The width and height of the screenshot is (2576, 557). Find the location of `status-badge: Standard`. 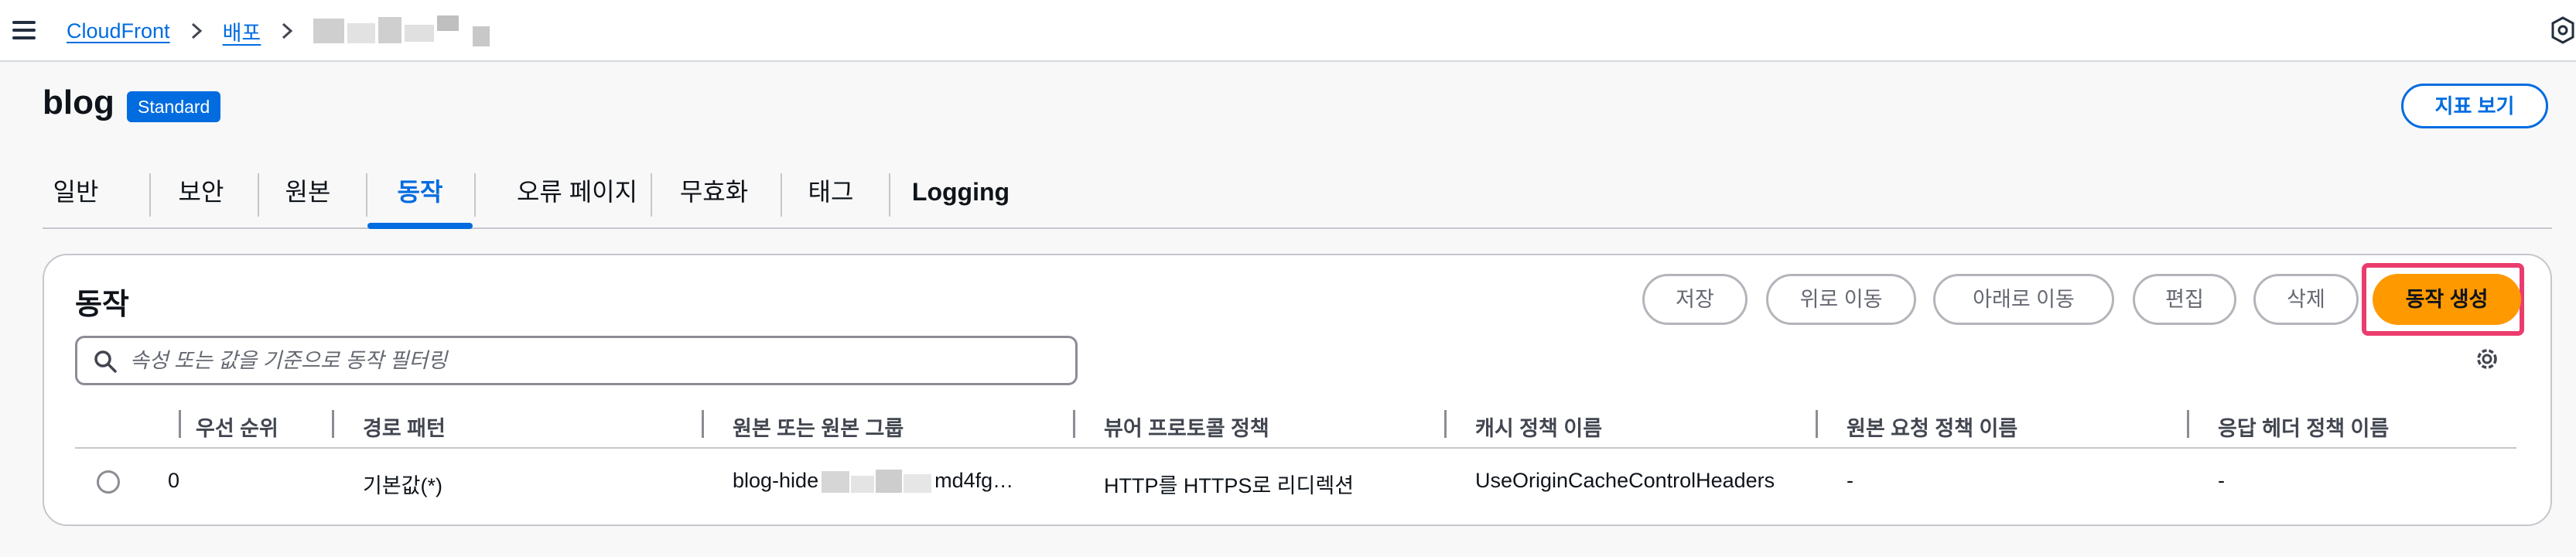

status-badge: Standard is located at coordinates (174, 106).